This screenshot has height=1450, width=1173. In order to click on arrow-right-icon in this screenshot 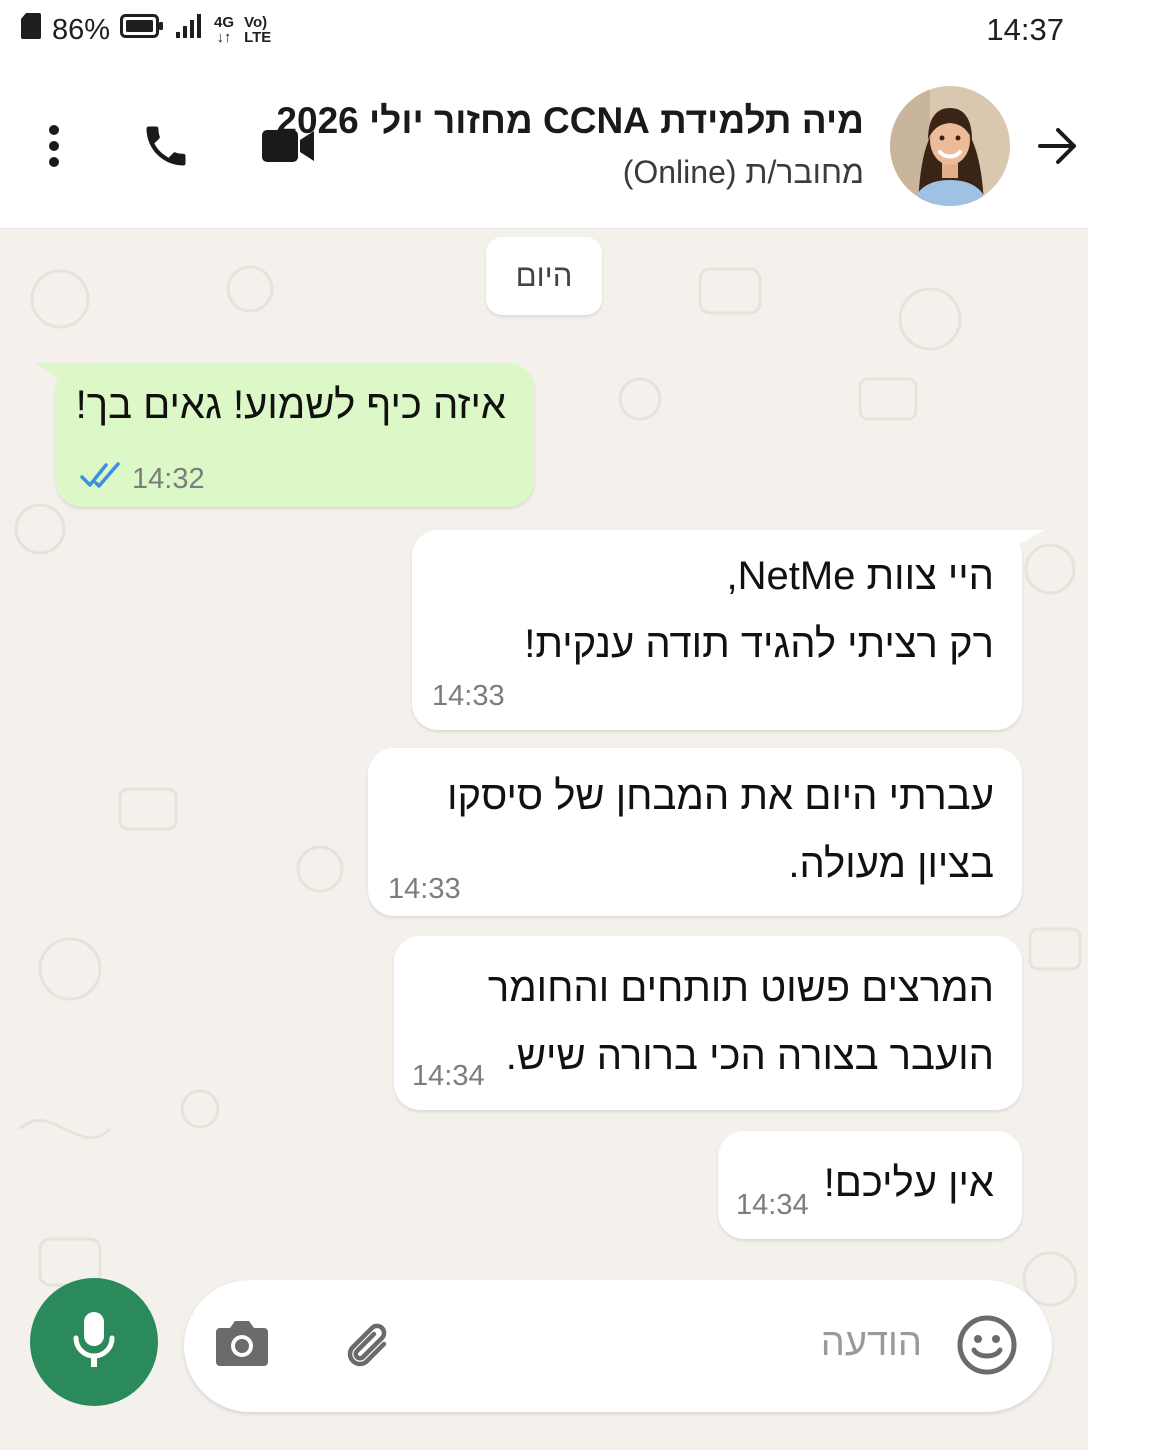, I will do `click(1058, 146)`.